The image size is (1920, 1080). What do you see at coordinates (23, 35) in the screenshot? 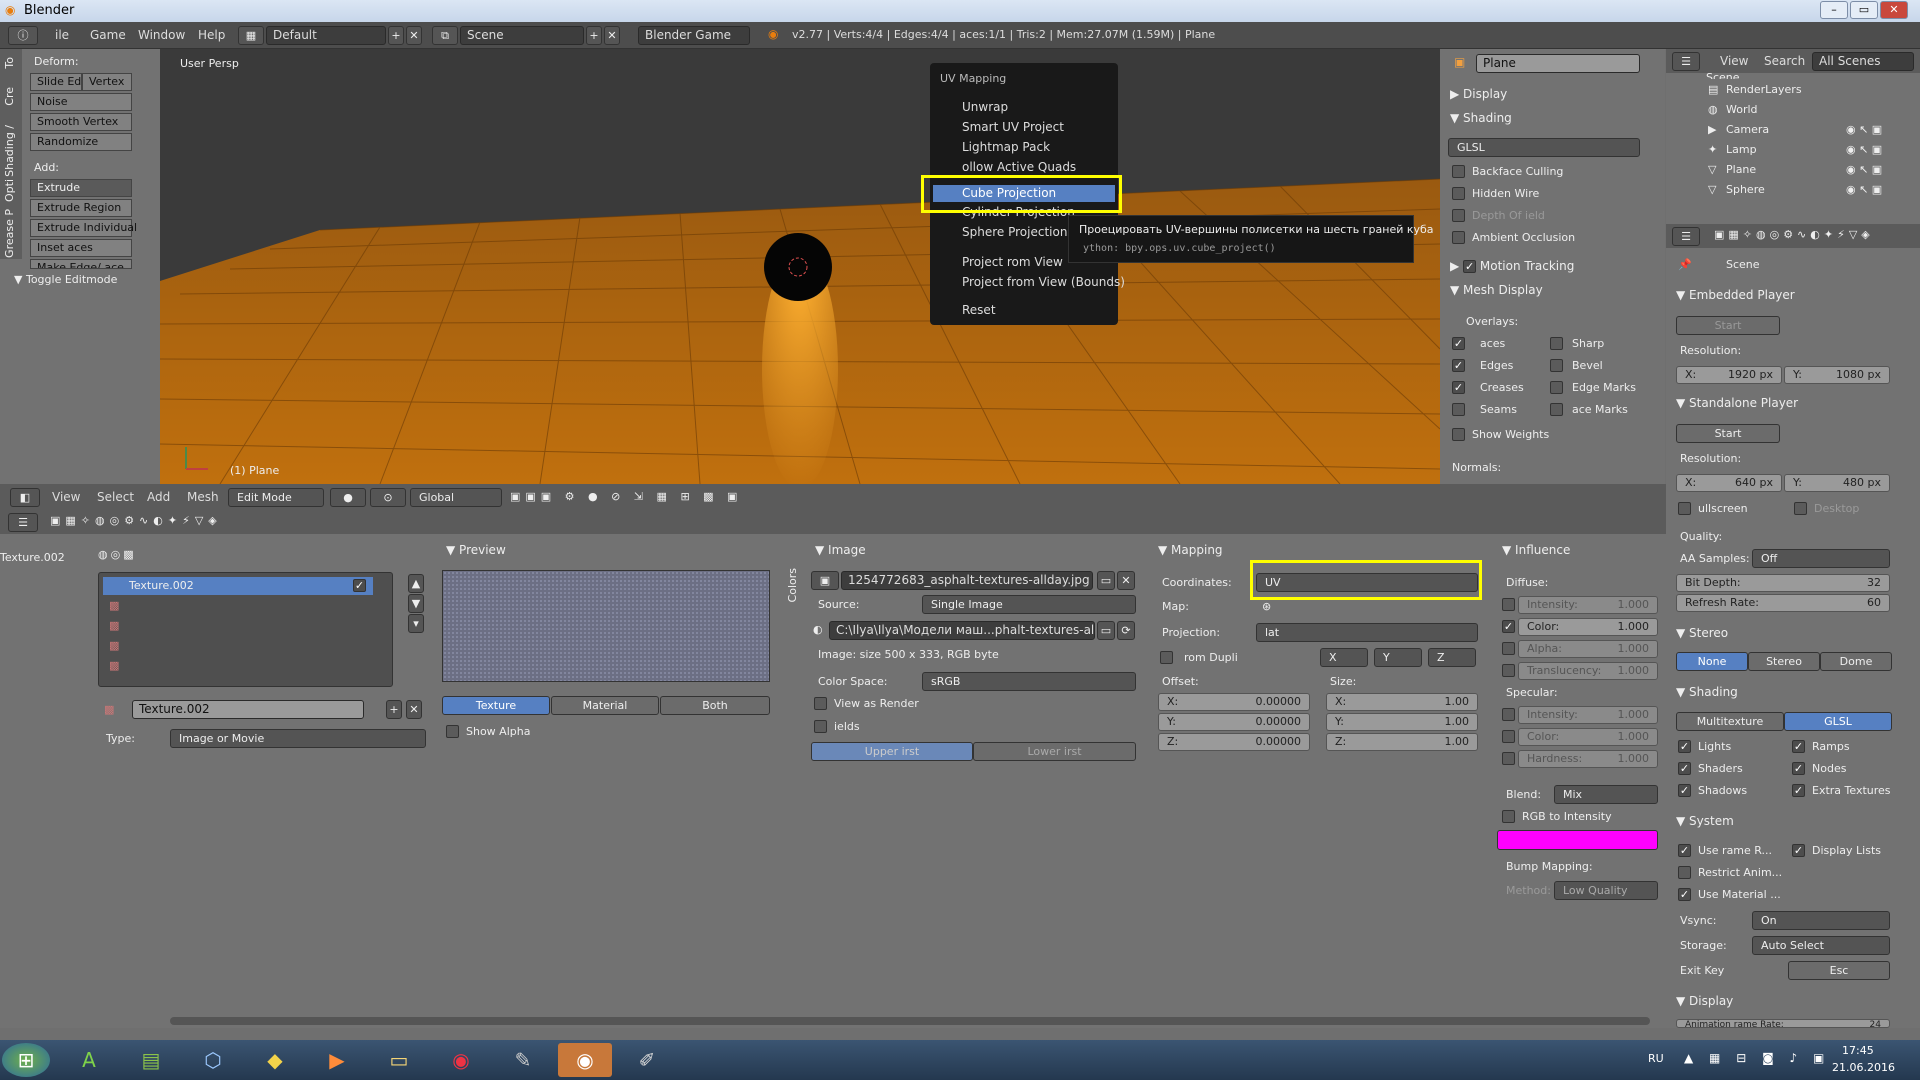
I see `editor-type-icon: ⓘ` at bounding box center [23, 35].